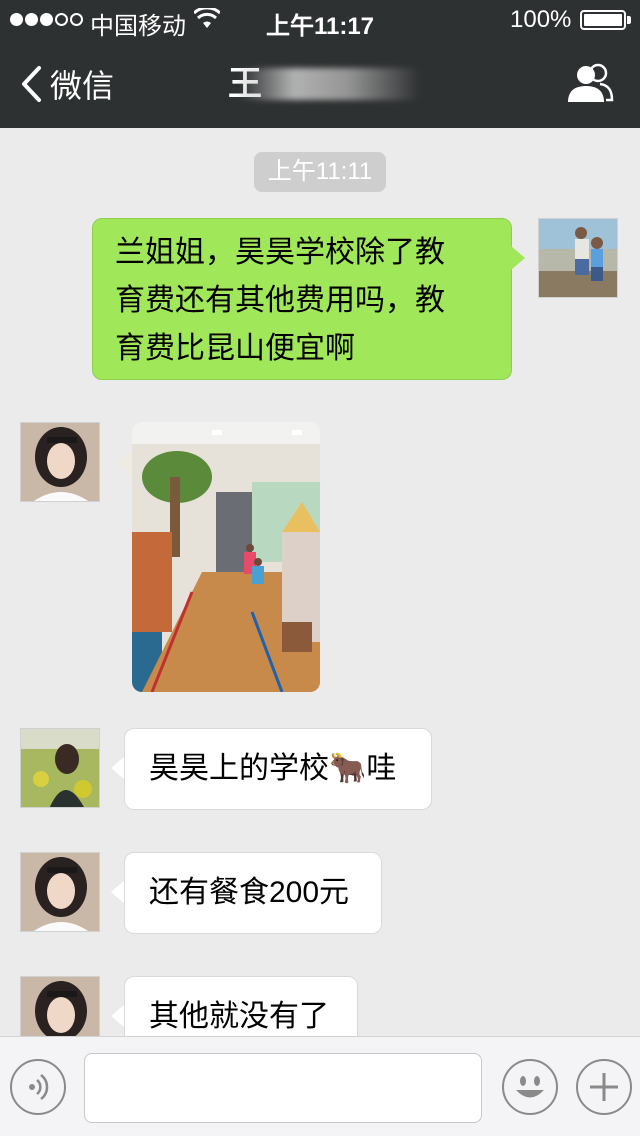 The image size is (640, 1136). Describe the element at coordinates (330, 84) in the screenshot. I see `obscured-title-region` at that location.